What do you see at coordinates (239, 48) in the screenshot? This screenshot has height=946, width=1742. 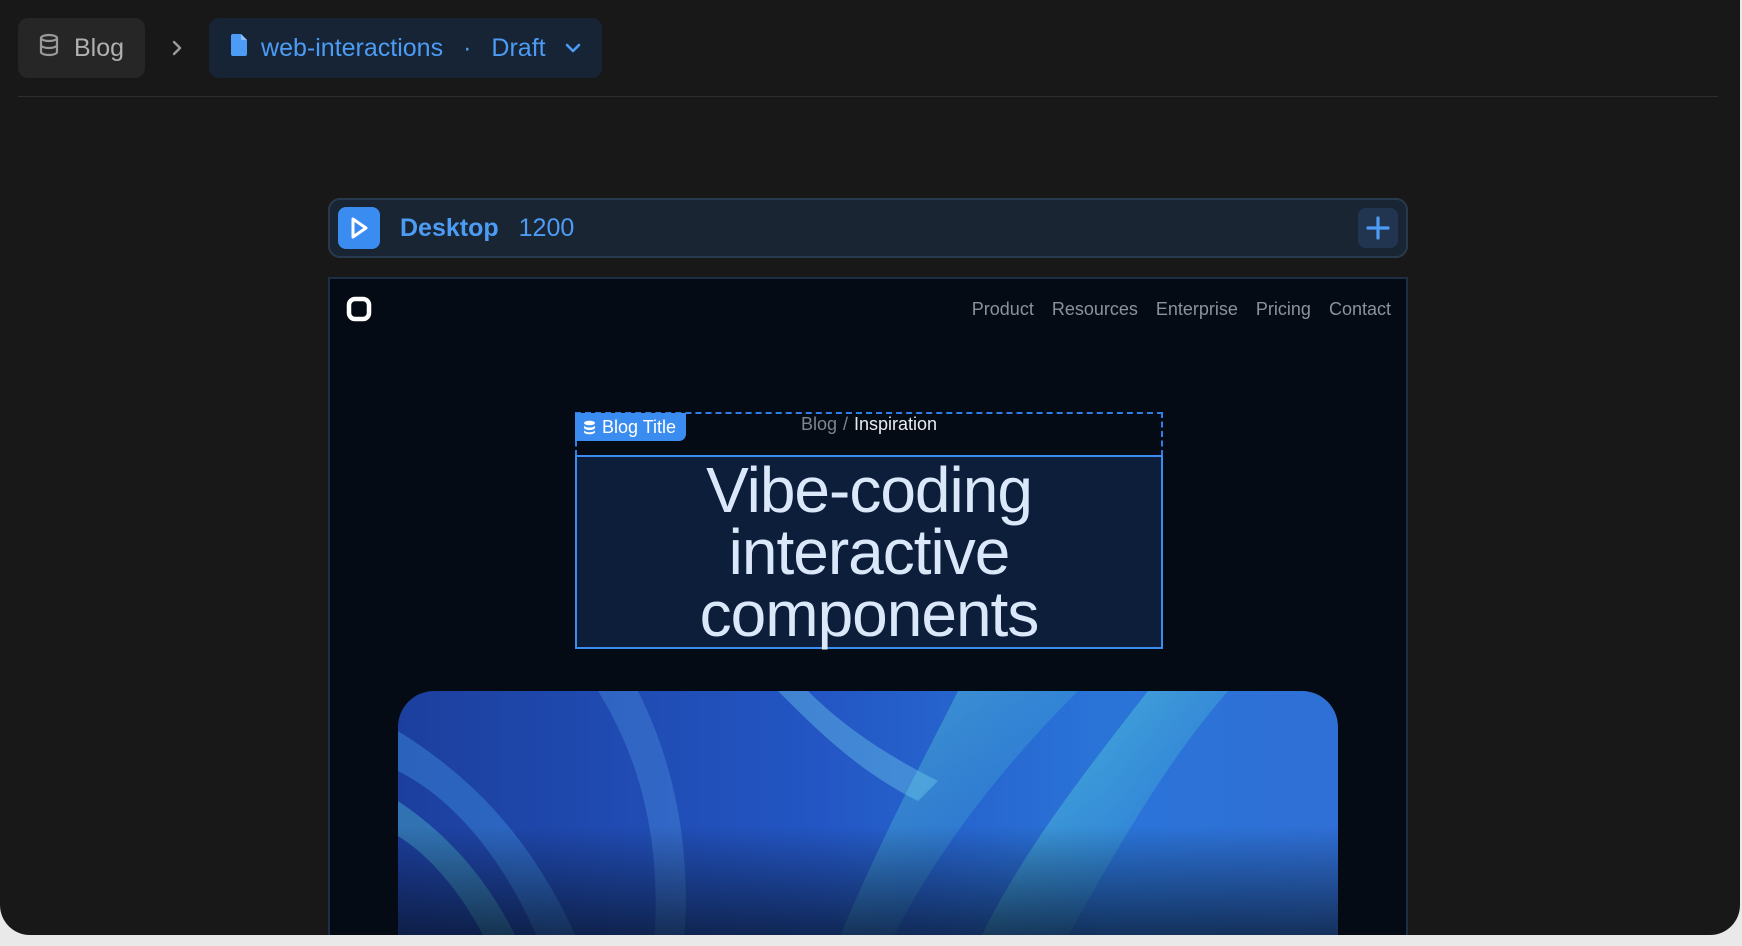 I see `file-icon` at bounding box center [239, 48].